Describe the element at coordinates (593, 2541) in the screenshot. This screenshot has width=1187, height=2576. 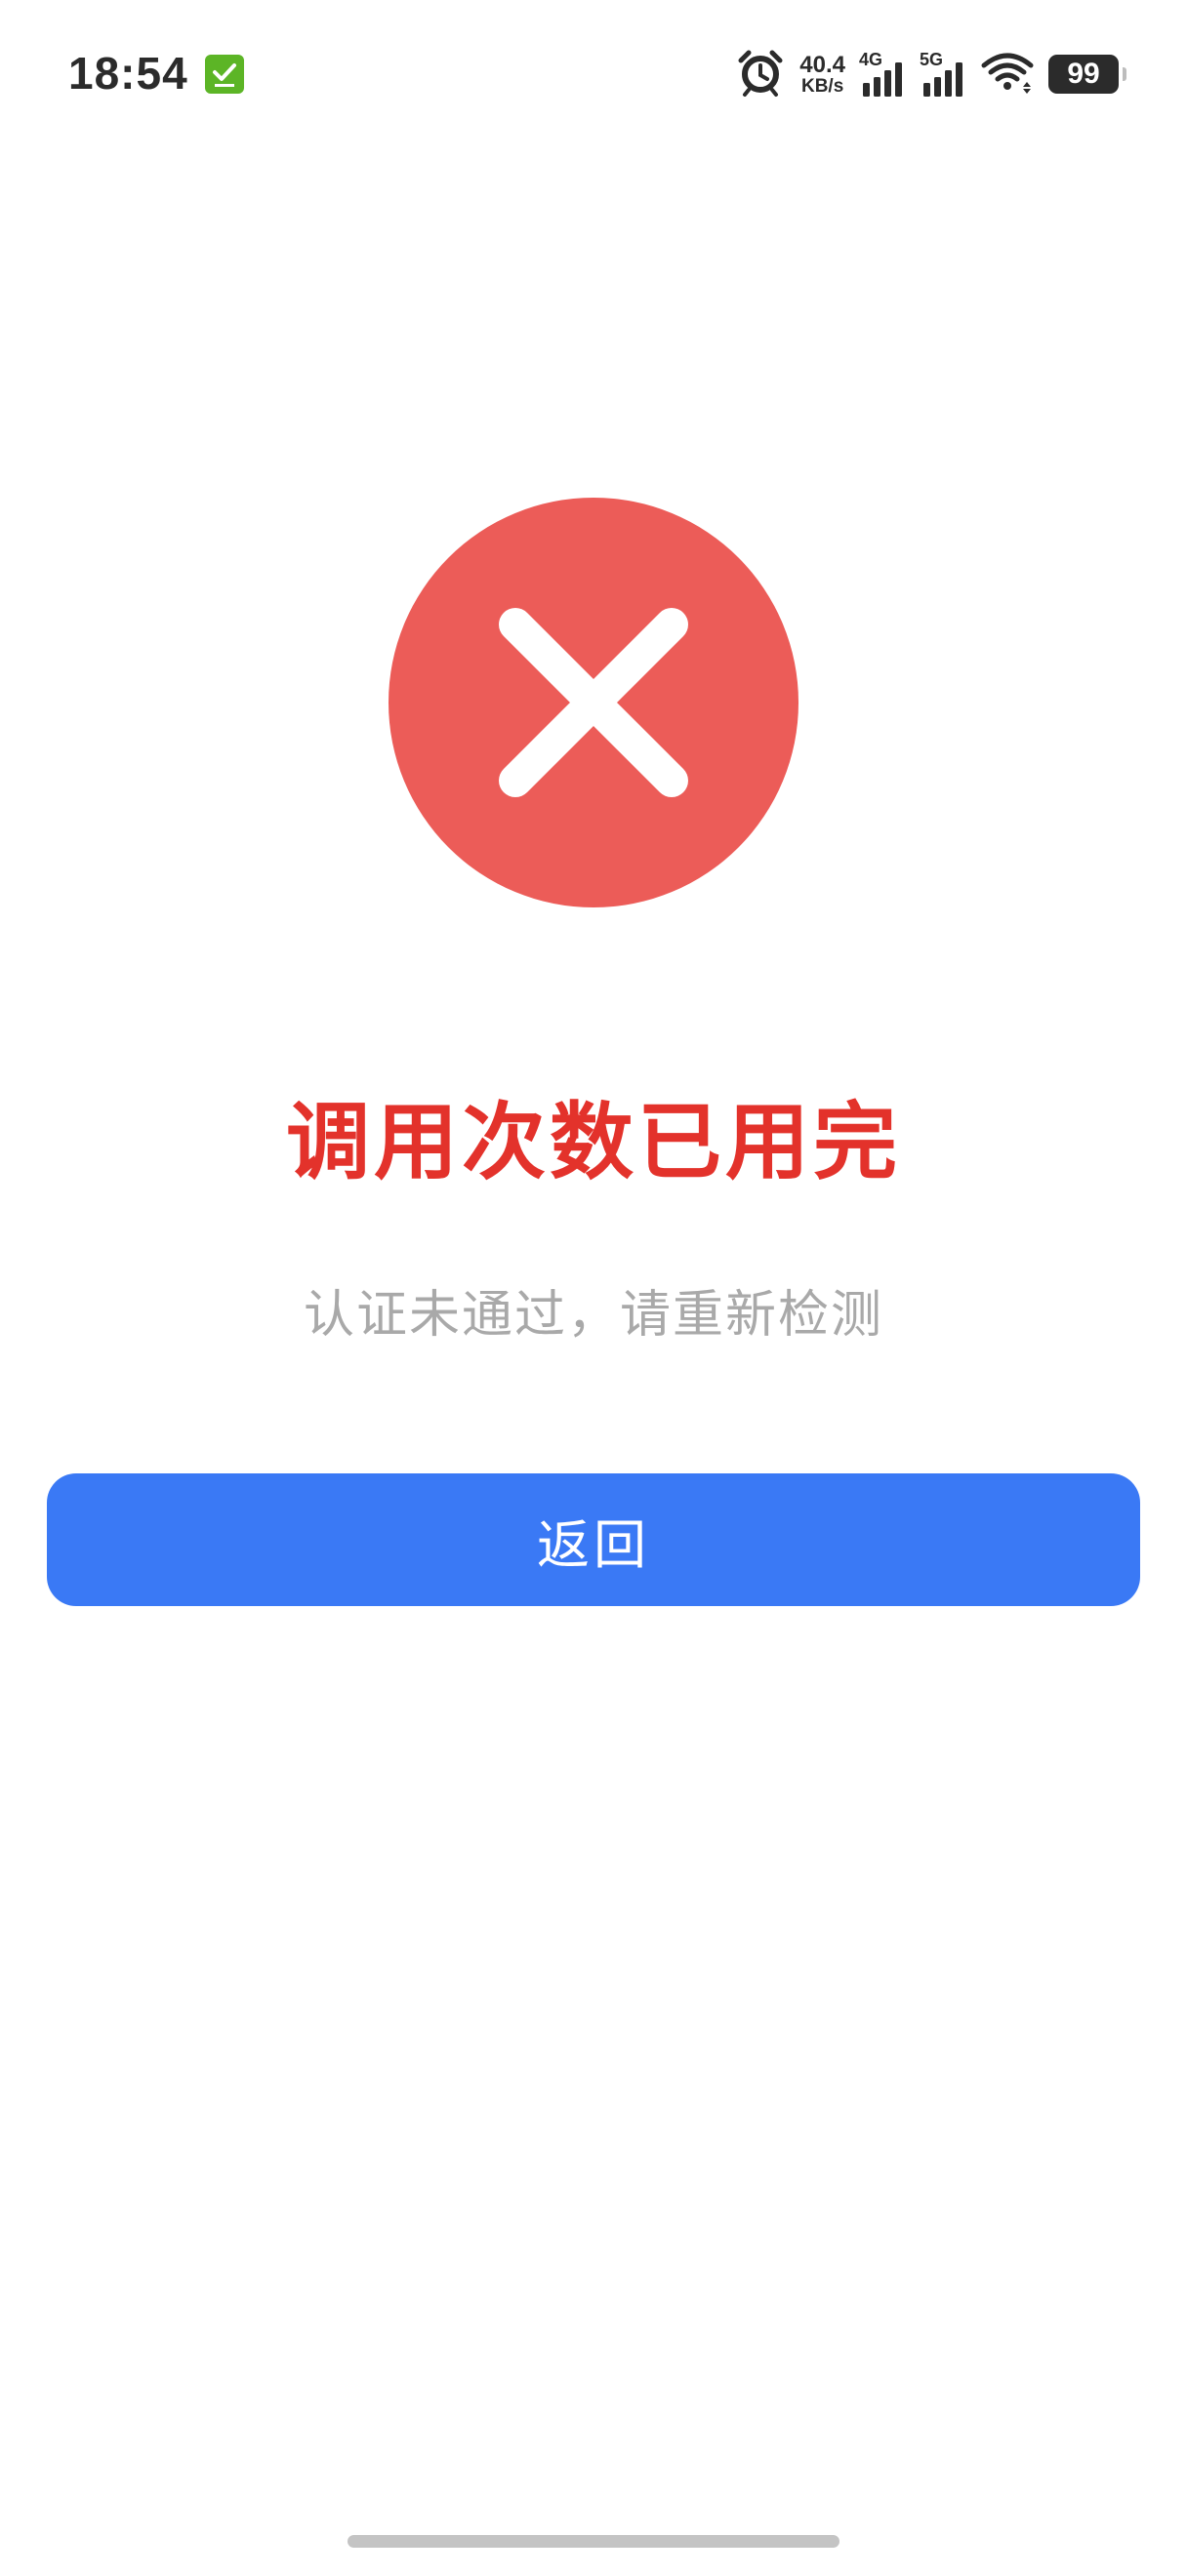
I see `home-indicator` at that location.